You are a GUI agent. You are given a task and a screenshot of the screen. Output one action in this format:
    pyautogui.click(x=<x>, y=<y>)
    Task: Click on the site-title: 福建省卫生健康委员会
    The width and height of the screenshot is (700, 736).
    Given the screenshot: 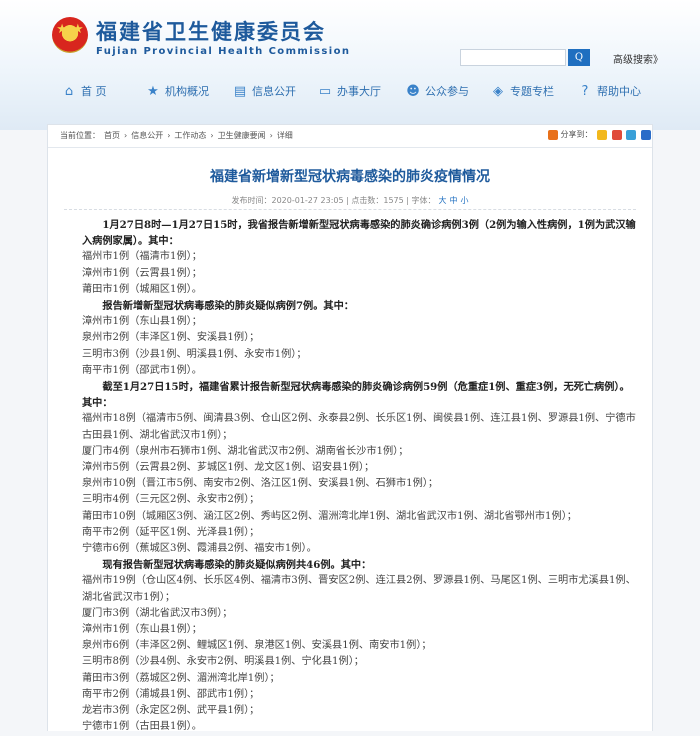 What is the action you would take?
    pyautogui.click(x=211, y=31)
    